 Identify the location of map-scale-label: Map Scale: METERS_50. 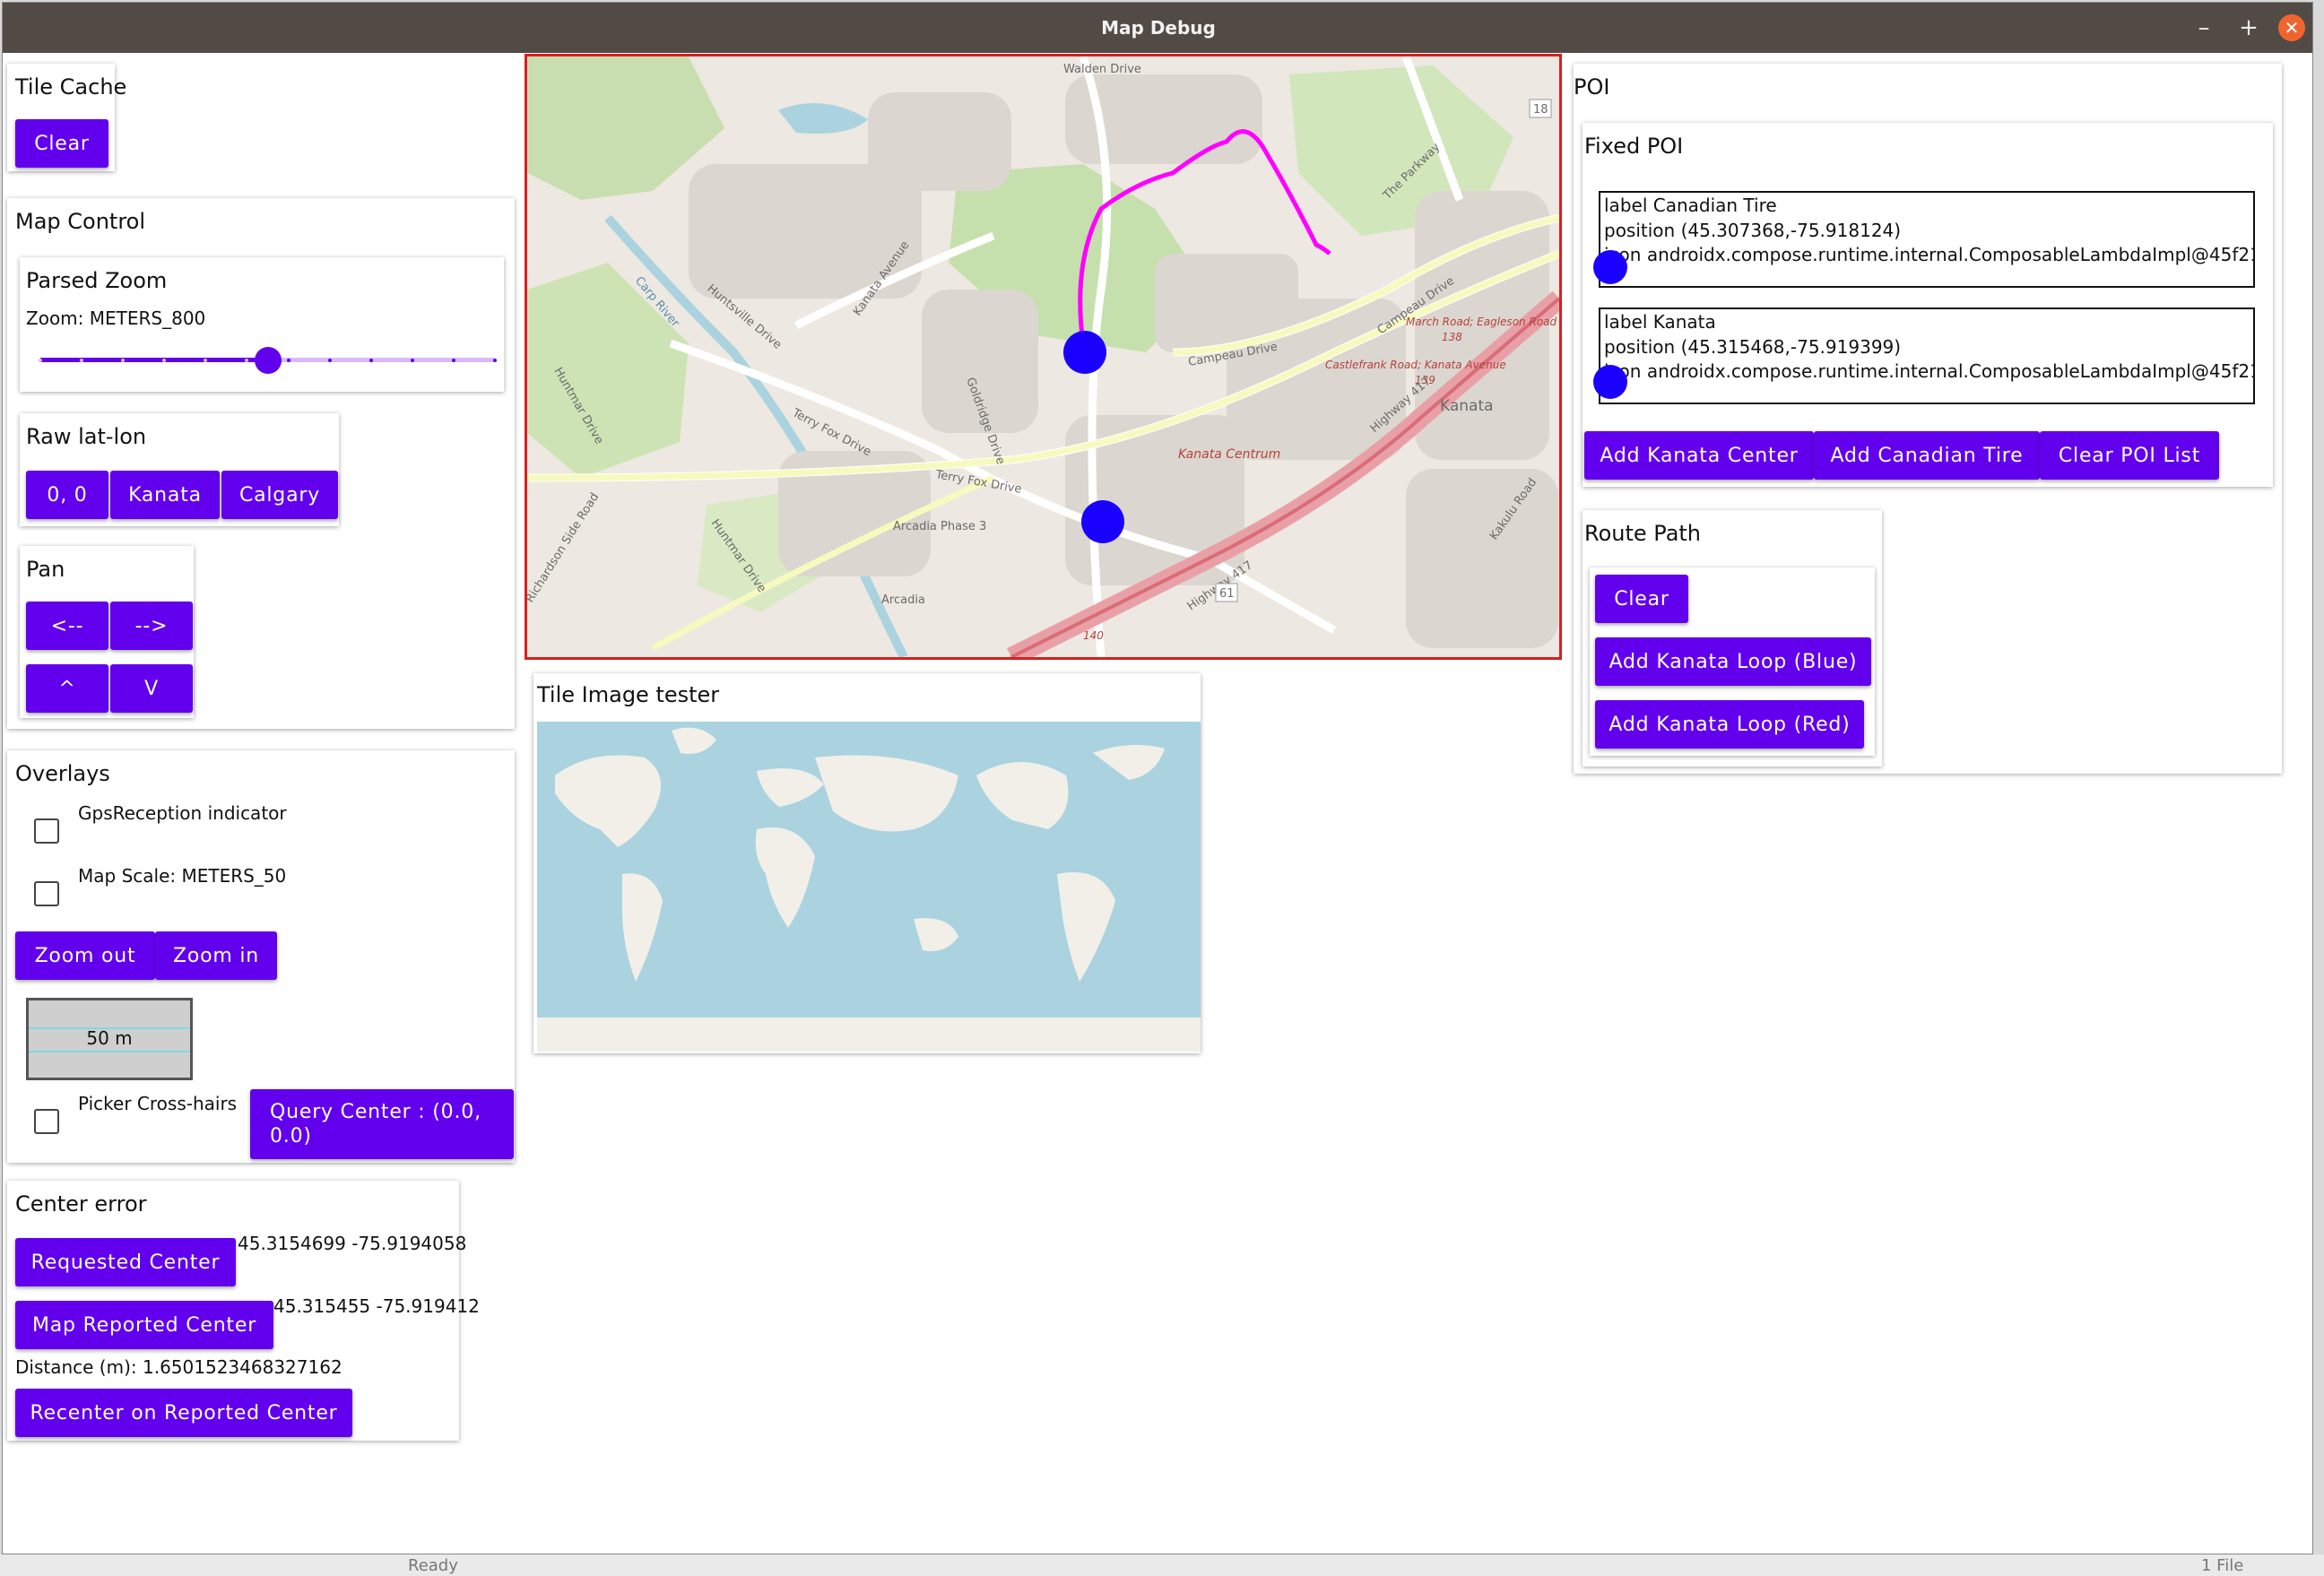
(182, 876).